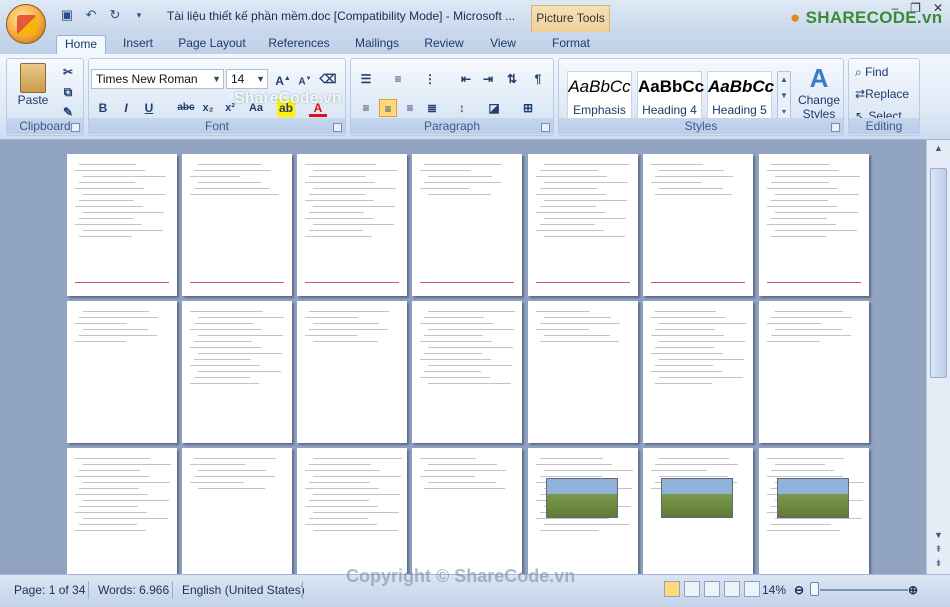 This screenshot has height=607, width=950. What do you see at coordinates (299, 44) in the screenshot?
I see `tab-references: References` at bounding box center [299, 44].